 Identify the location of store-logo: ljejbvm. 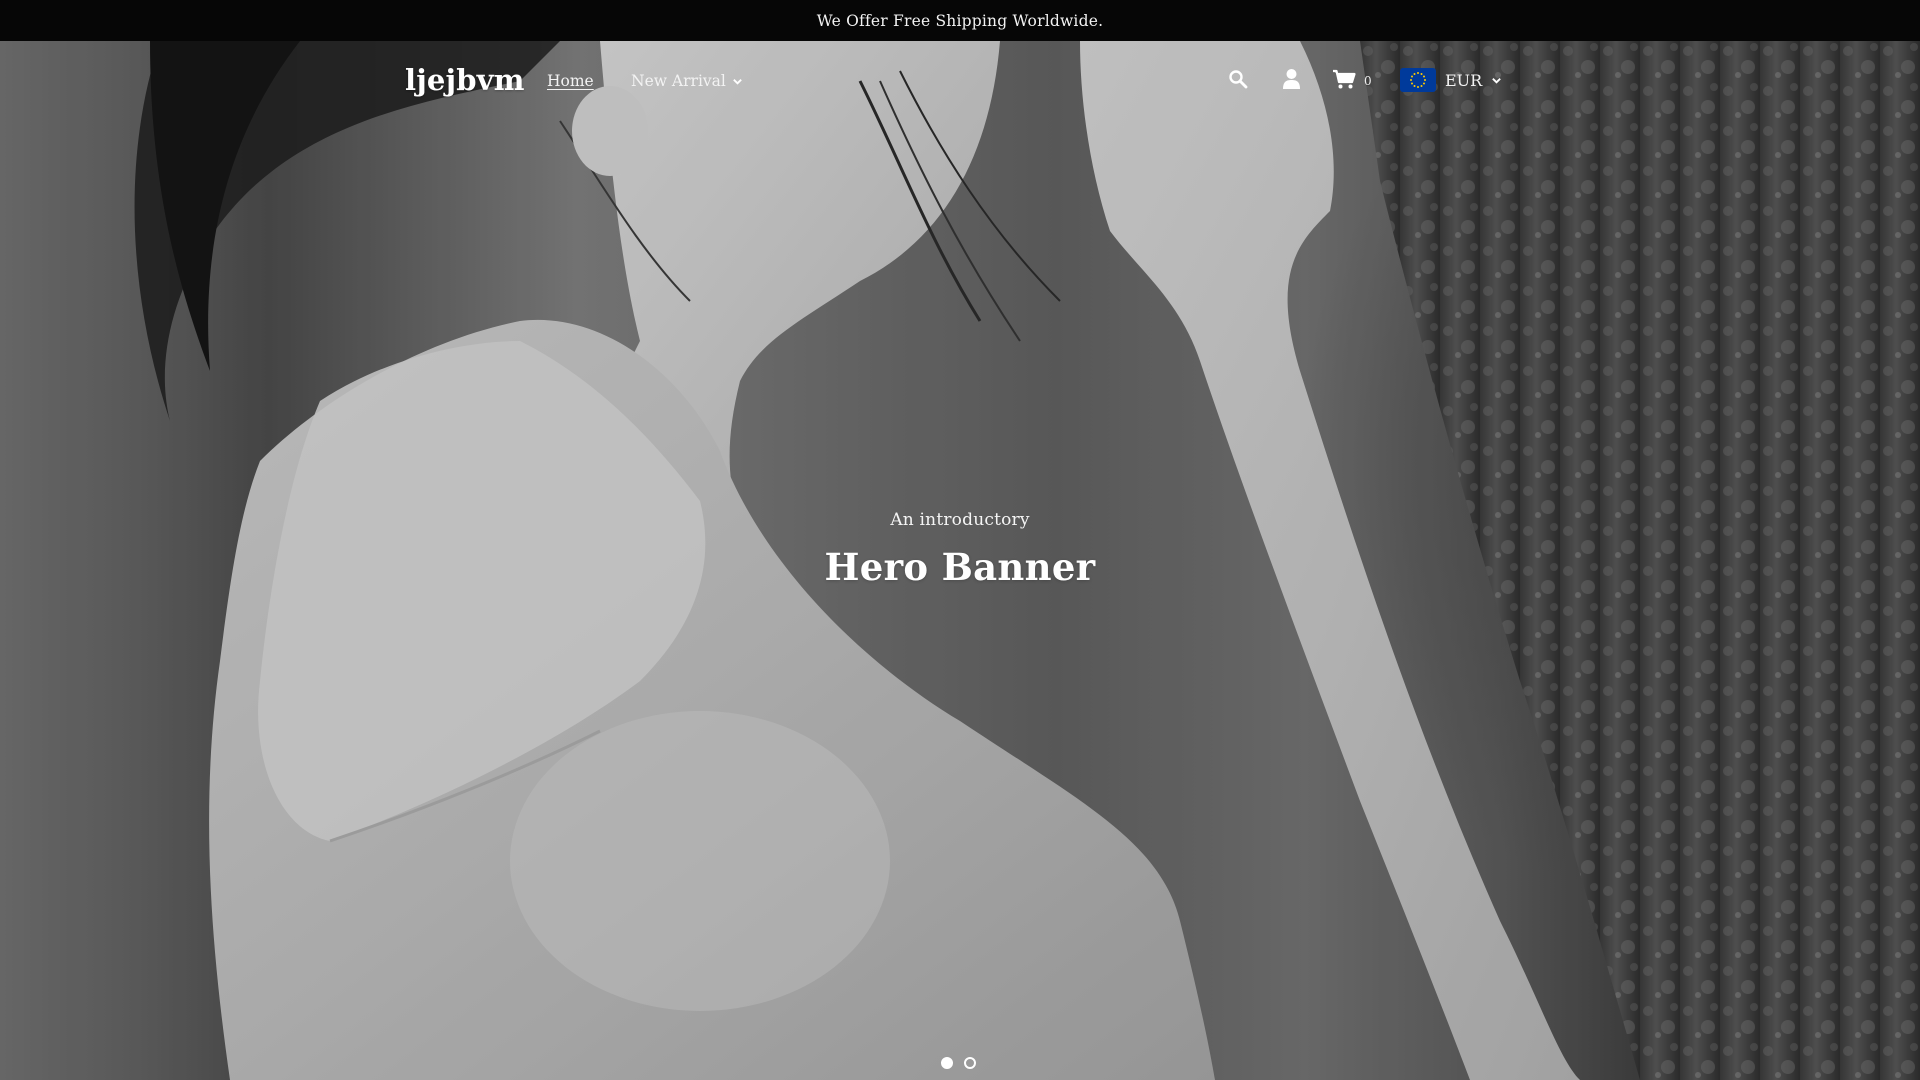
(465, 80).